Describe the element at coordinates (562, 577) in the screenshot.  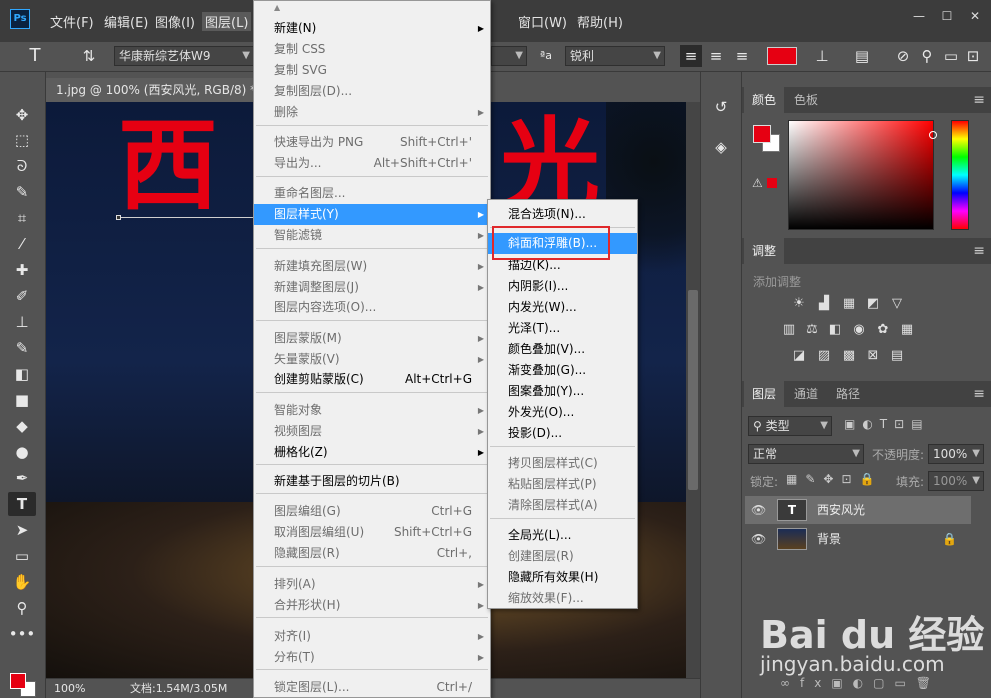
I see `layer-style-item: 隐藏所有效果(H)` at that location.